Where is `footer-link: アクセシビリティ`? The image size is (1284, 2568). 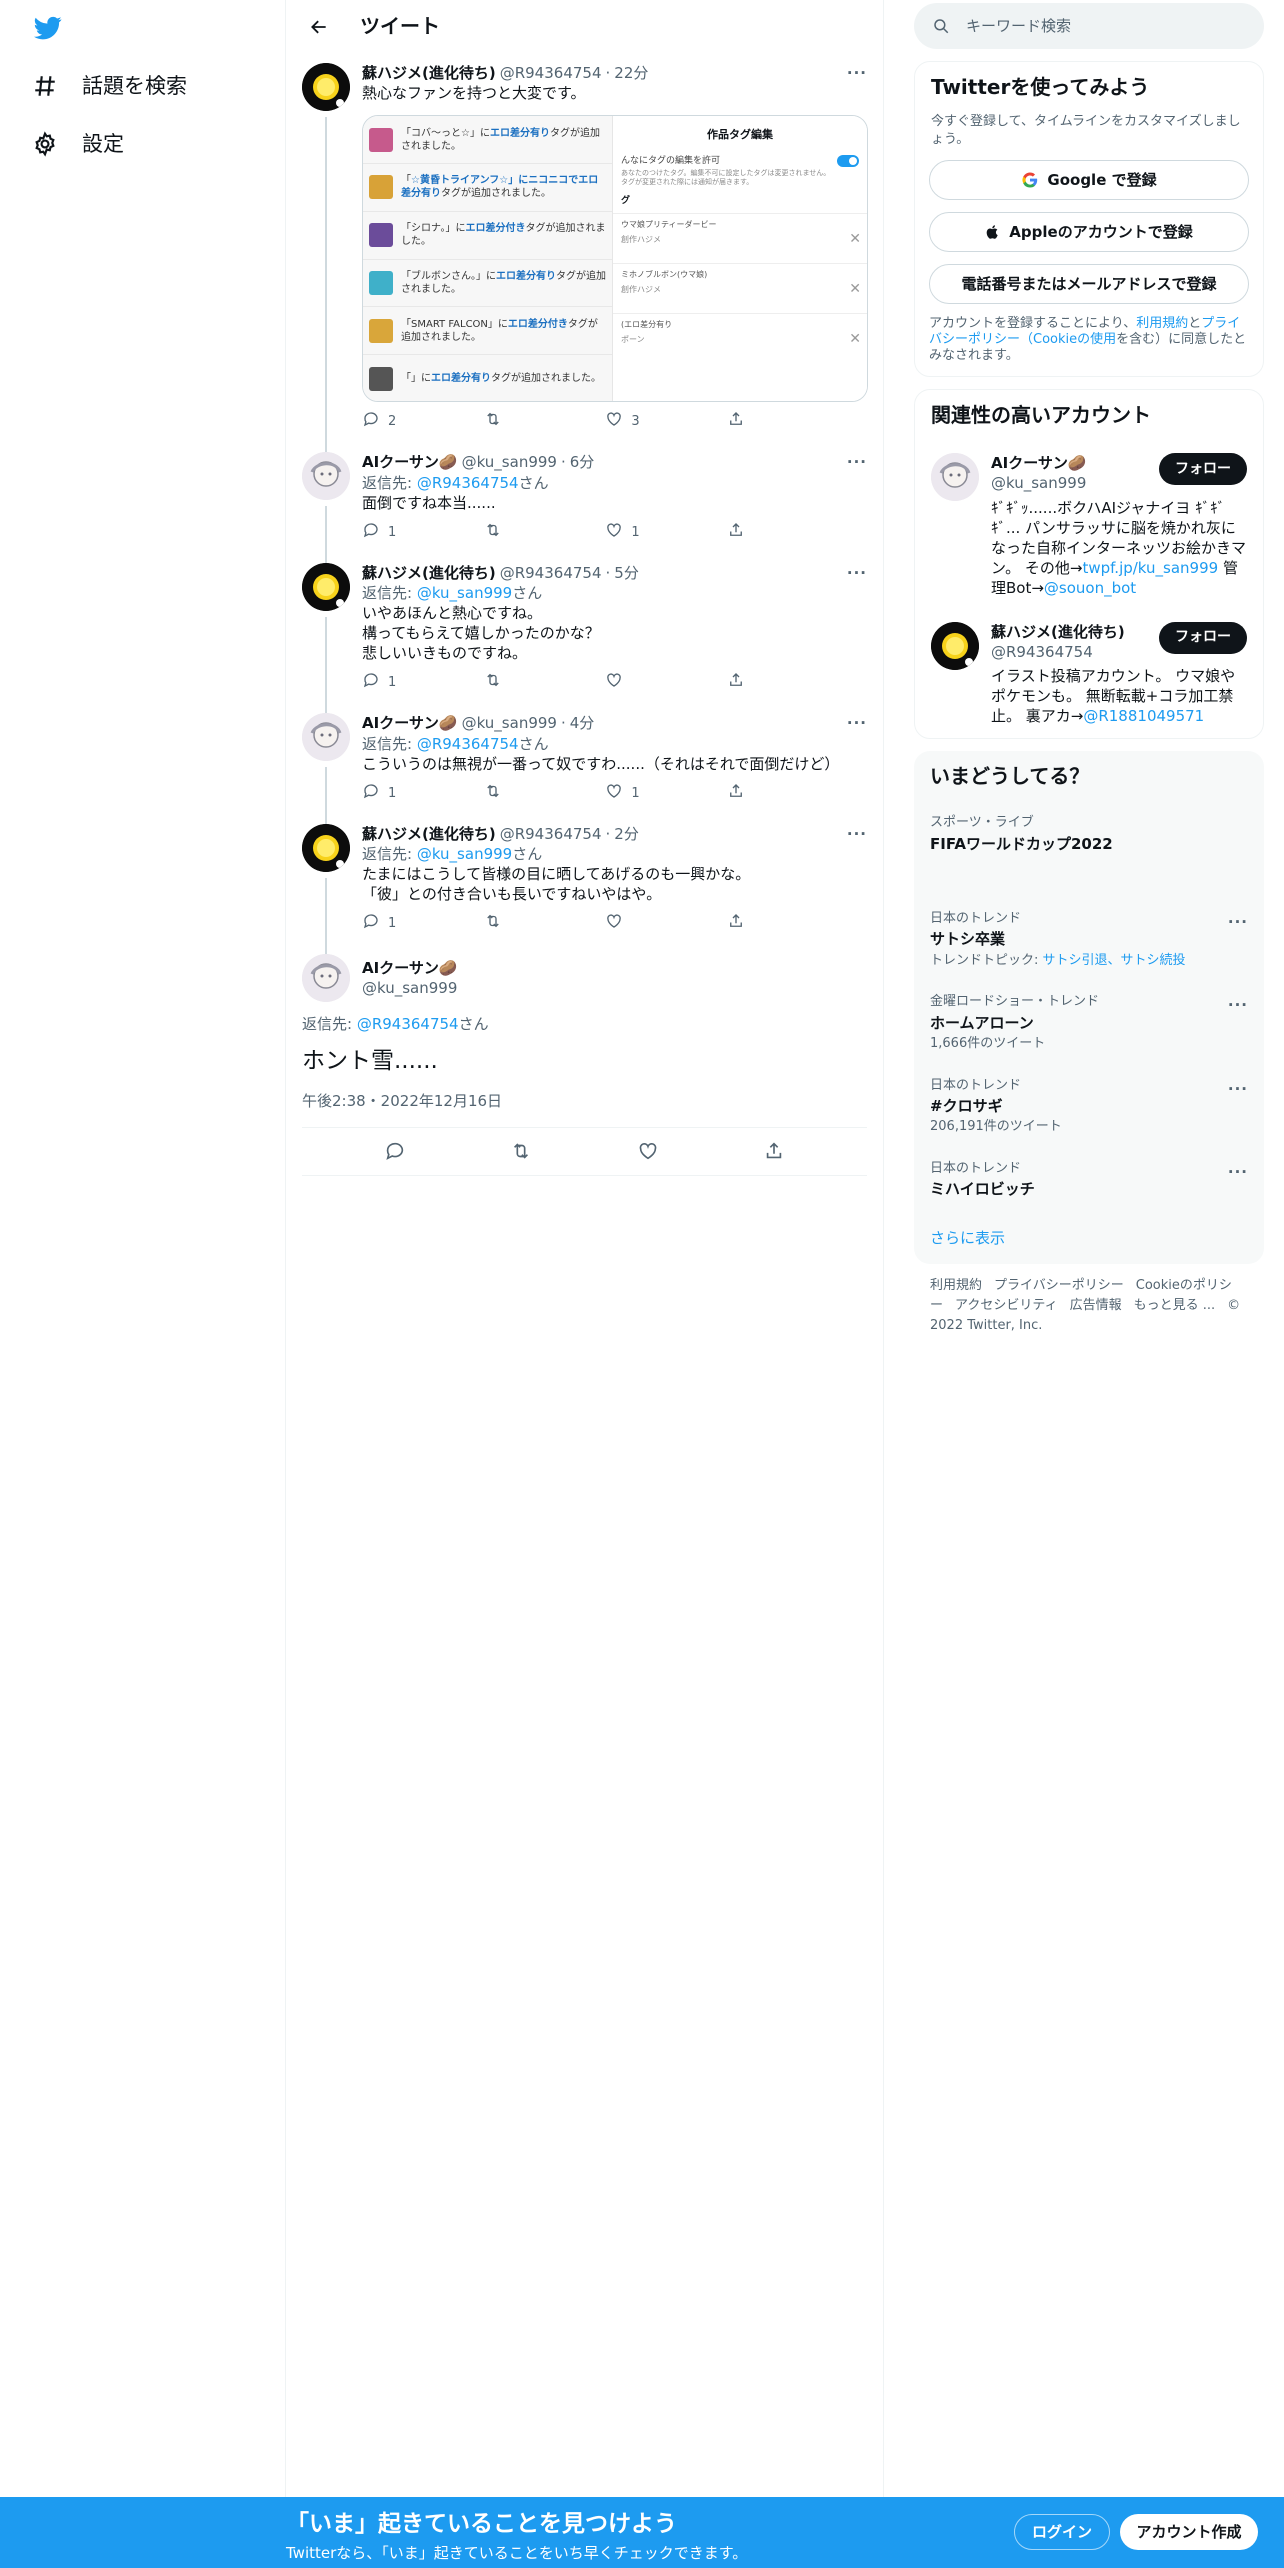
footer-link: アクセシビリティ is located at coordinates (1006, 1305).